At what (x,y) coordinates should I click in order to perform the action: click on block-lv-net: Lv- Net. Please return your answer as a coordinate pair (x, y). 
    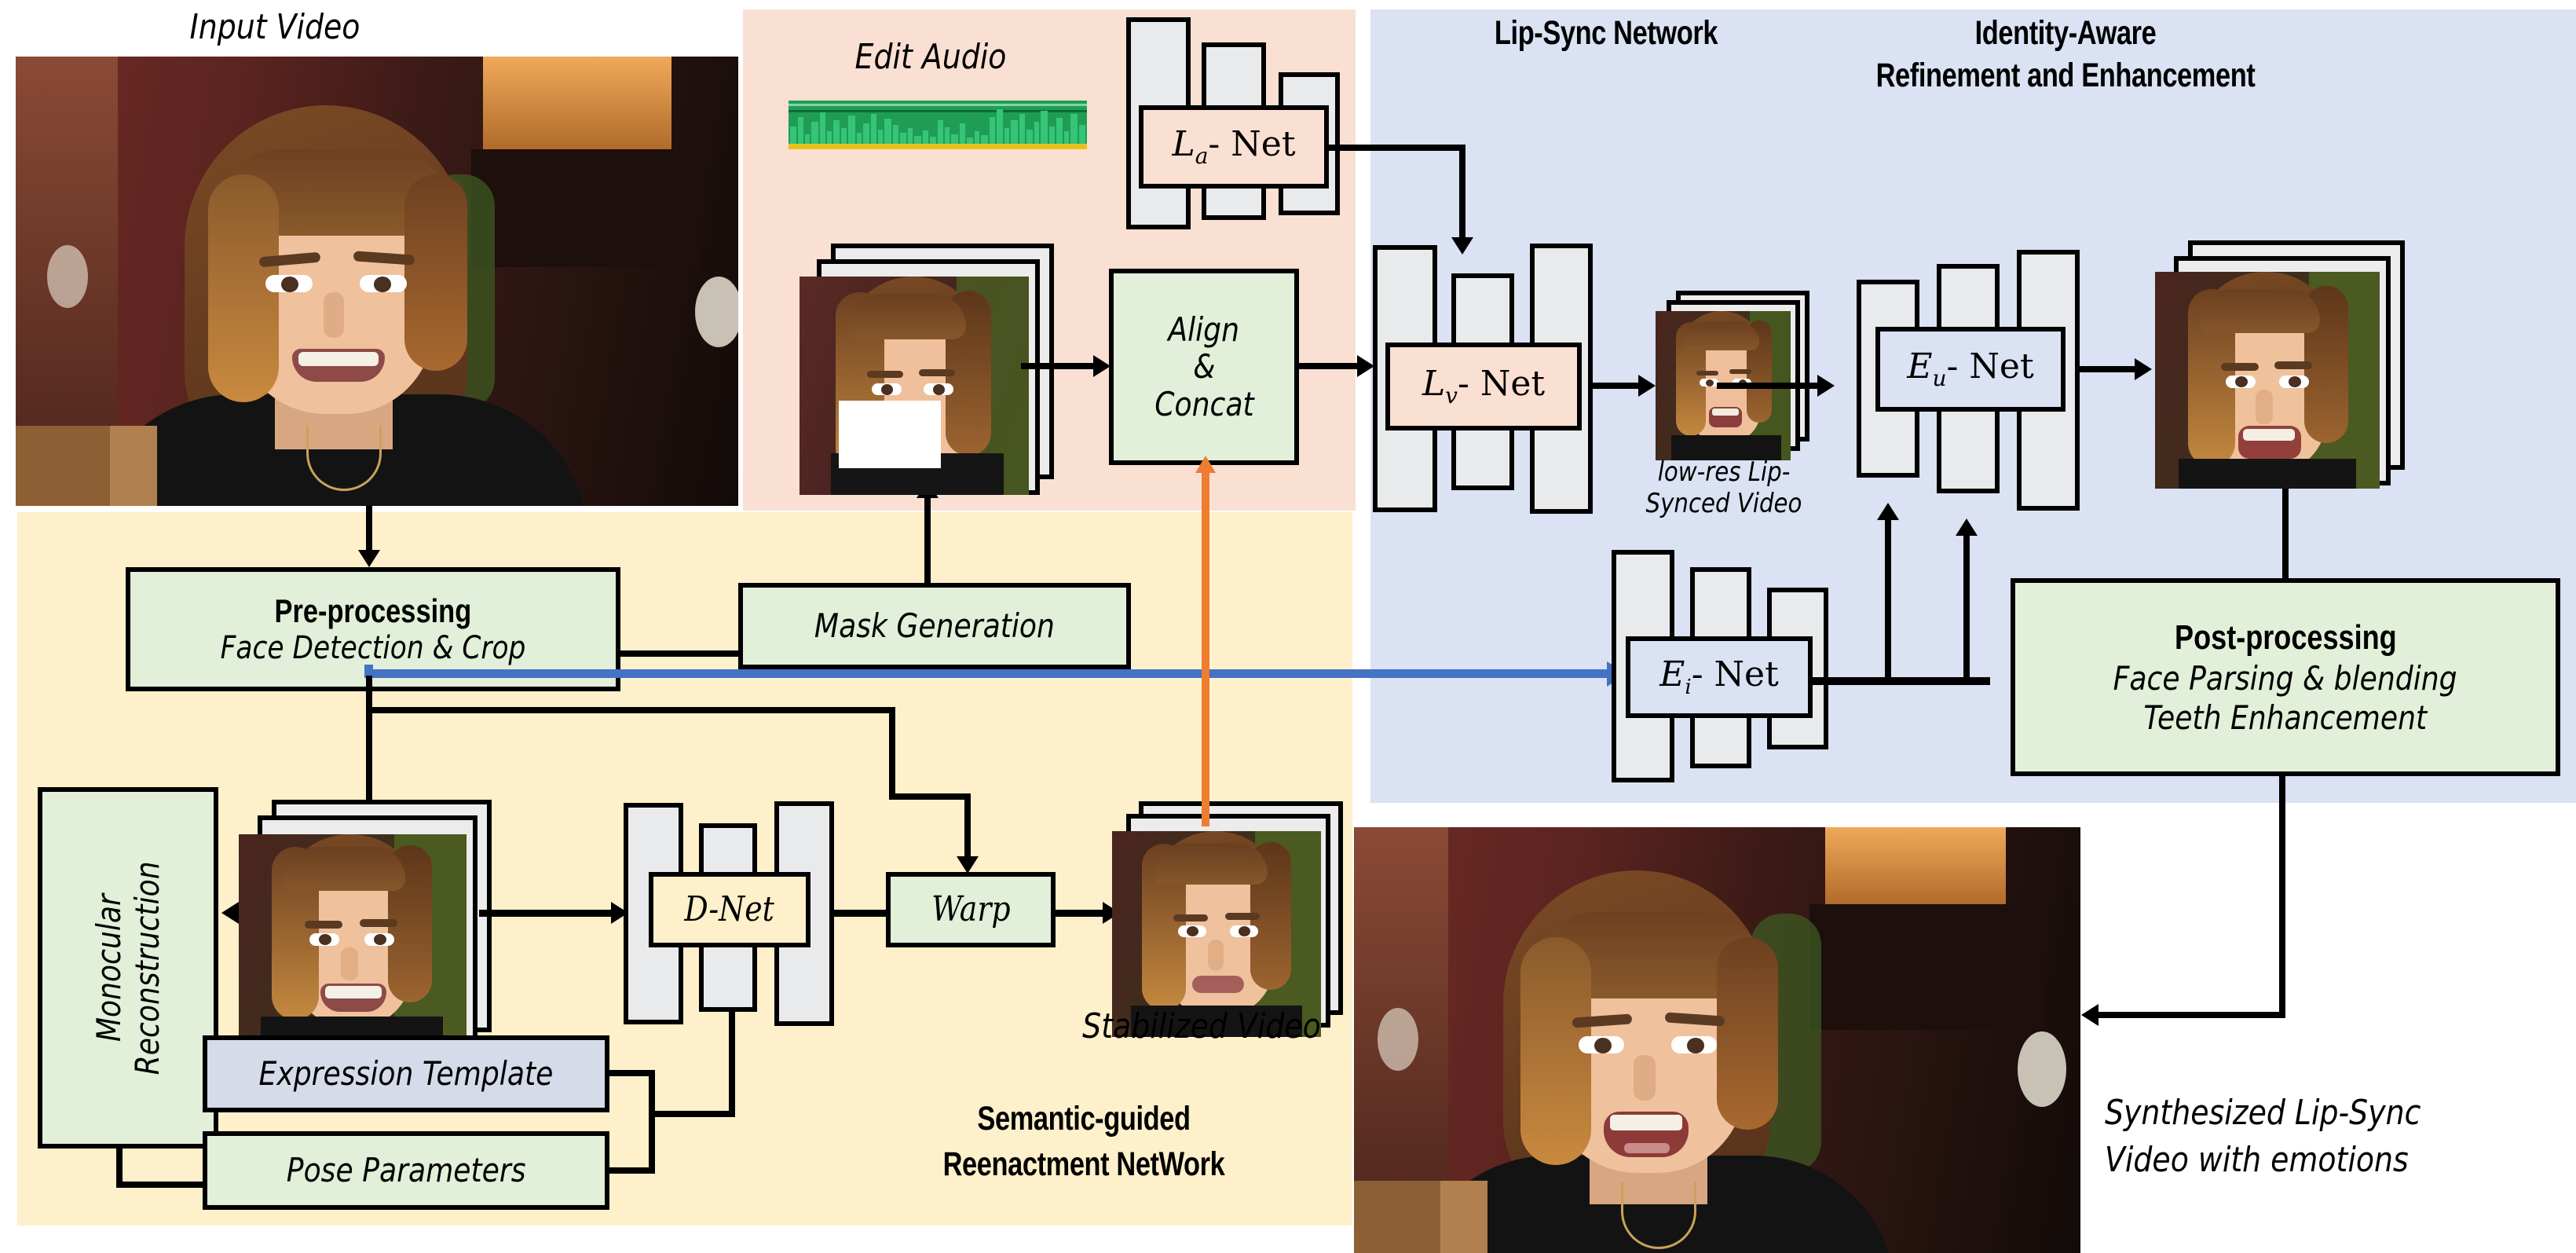
    Looking at the image, I should click on (1484, 386).